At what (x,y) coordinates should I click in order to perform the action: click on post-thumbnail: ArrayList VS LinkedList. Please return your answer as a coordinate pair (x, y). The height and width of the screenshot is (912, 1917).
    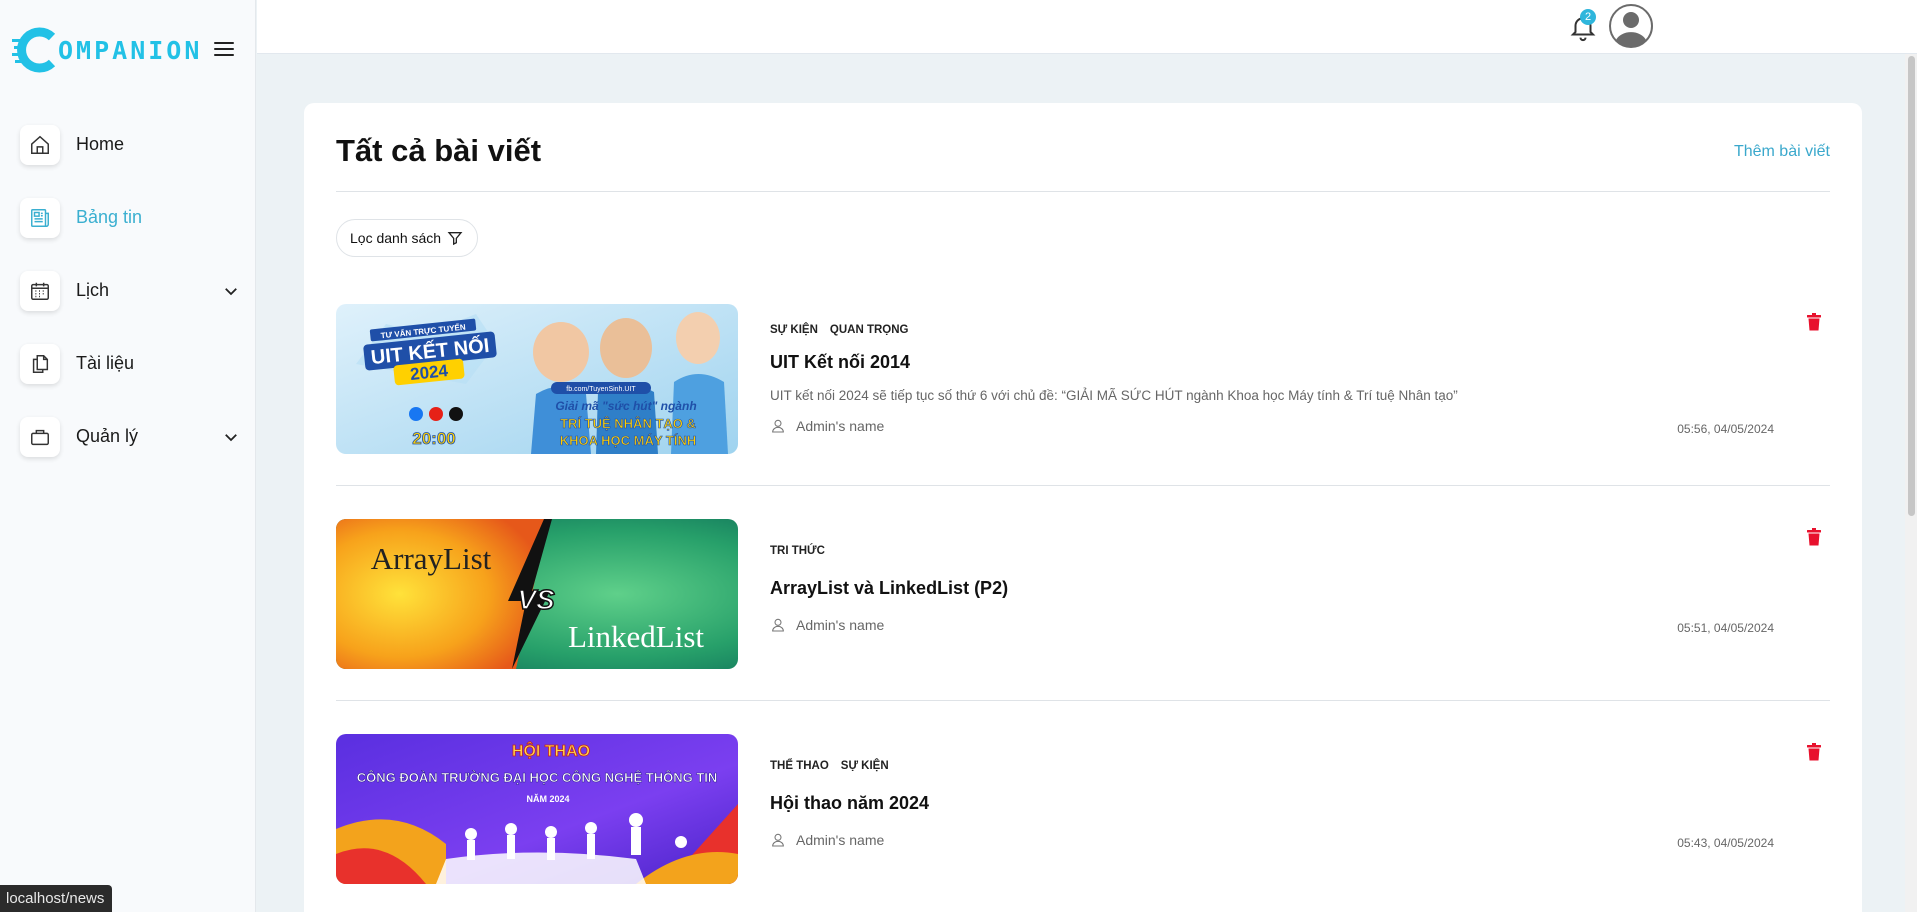
    Looking at the image, I should click on (537, 594).